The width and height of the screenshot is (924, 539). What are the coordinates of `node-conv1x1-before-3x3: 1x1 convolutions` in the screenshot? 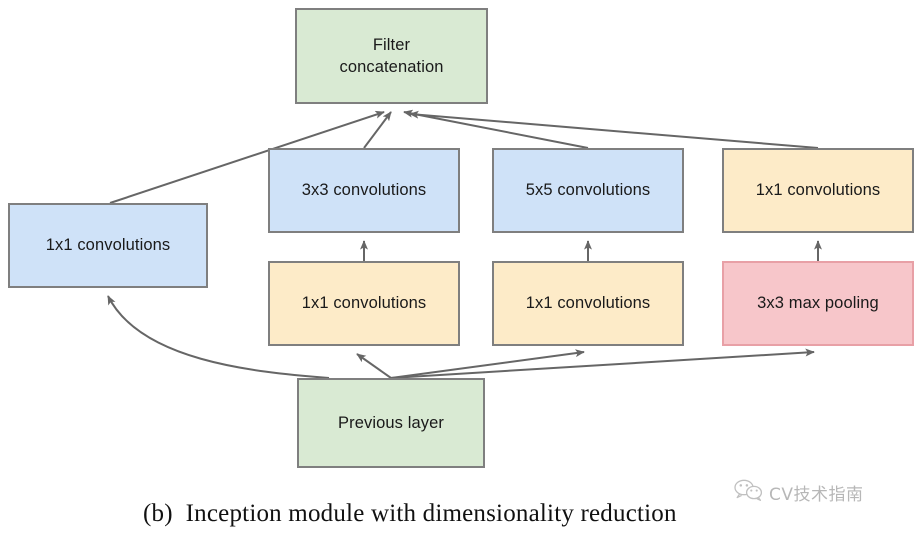 It's located at (364, 303).